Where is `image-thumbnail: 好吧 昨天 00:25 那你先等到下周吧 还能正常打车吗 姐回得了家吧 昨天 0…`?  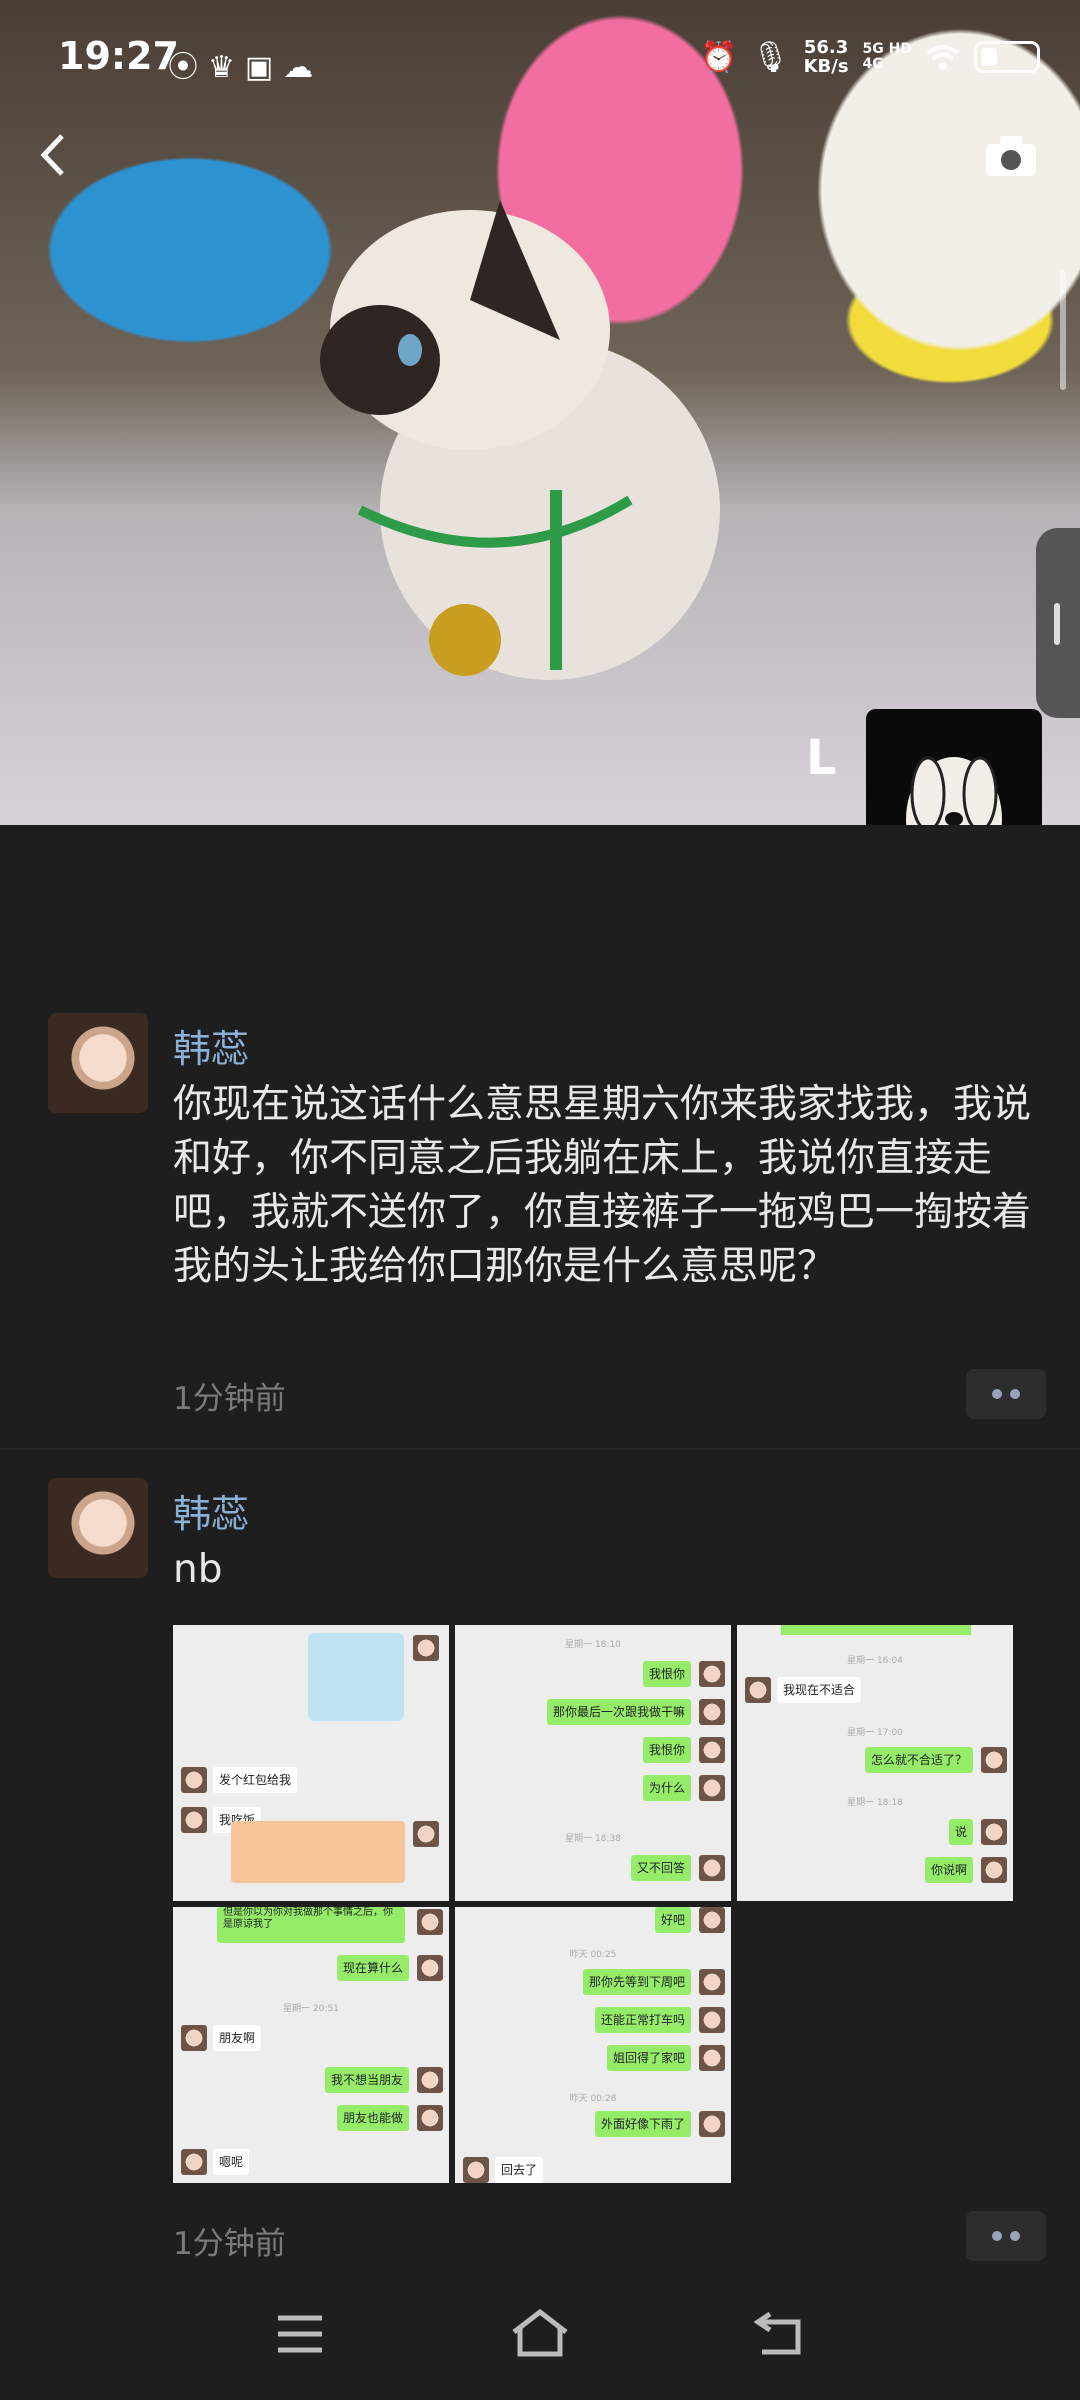 image-thumbnail: 好吧 昨天 00:25 那你先等到下周吧 还能正常打车吗 姐回得了家吧 昨天 0… is located at coordinates (593, 2045).